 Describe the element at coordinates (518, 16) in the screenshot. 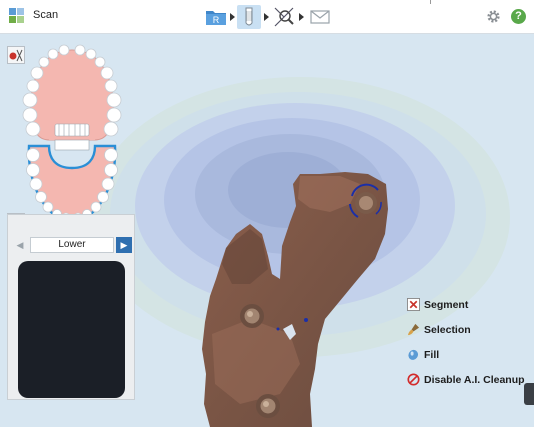

I see `help-button: ?` at that location.